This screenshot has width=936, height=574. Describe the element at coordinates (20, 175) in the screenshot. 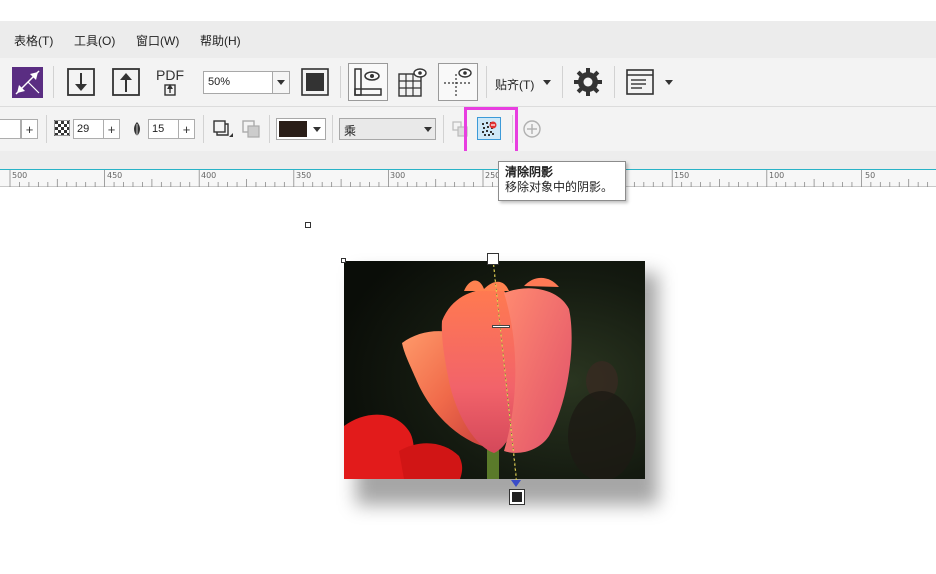

I see `ruler-label: 500` at that location.